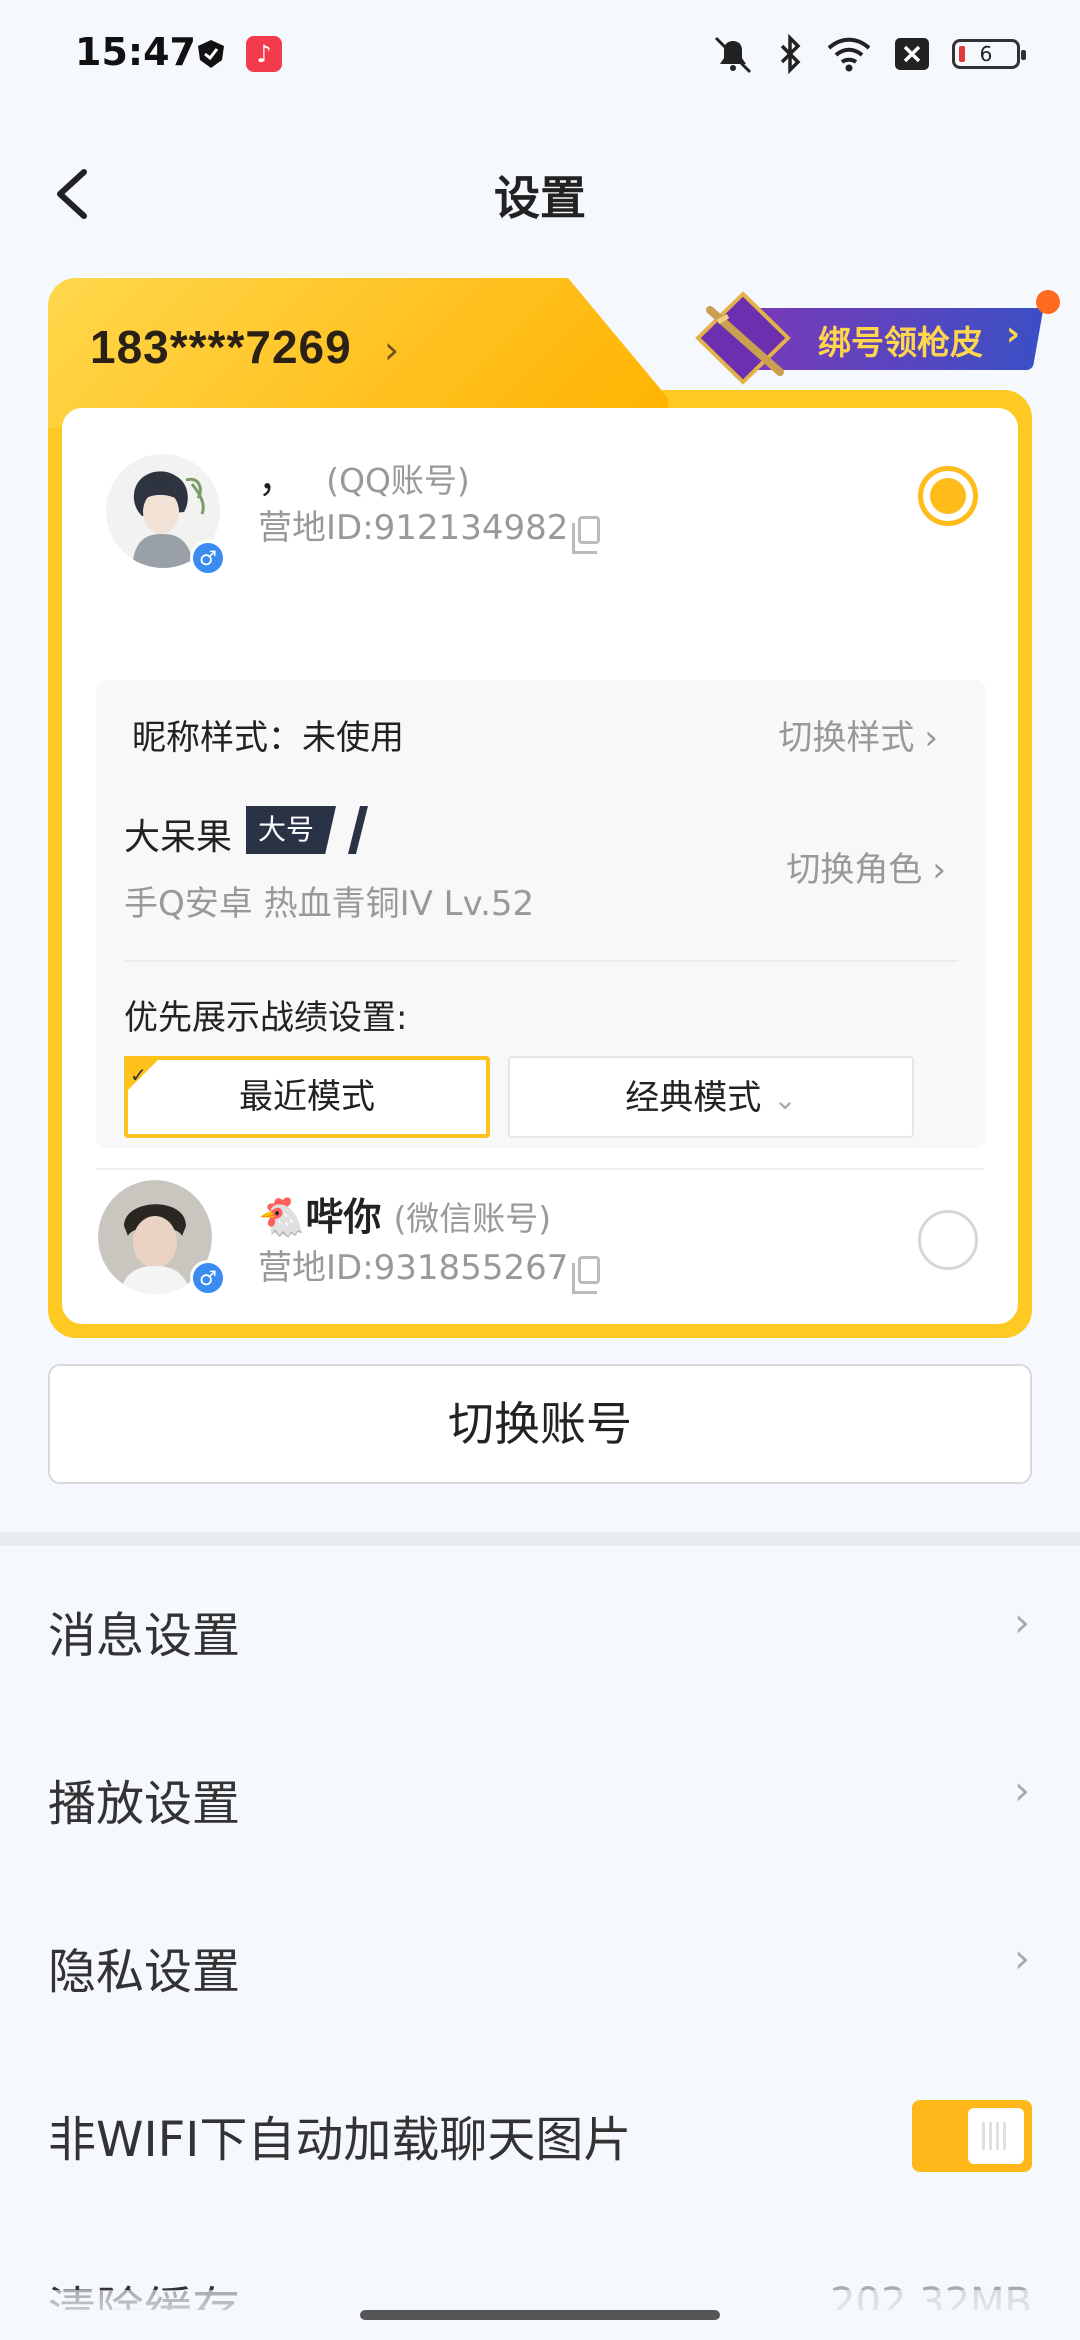 Image resolution: width=1080 pixels, height=2340 pixels. I want to click on no-sim-icon, so click(912, 54).